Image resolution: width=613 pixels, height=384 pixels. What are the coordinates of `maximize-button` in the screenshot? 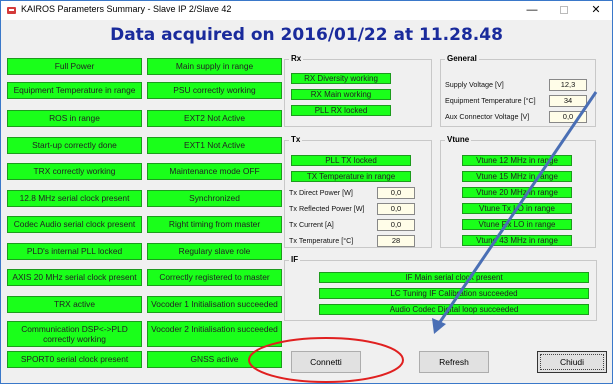 It's located at (564, 10).